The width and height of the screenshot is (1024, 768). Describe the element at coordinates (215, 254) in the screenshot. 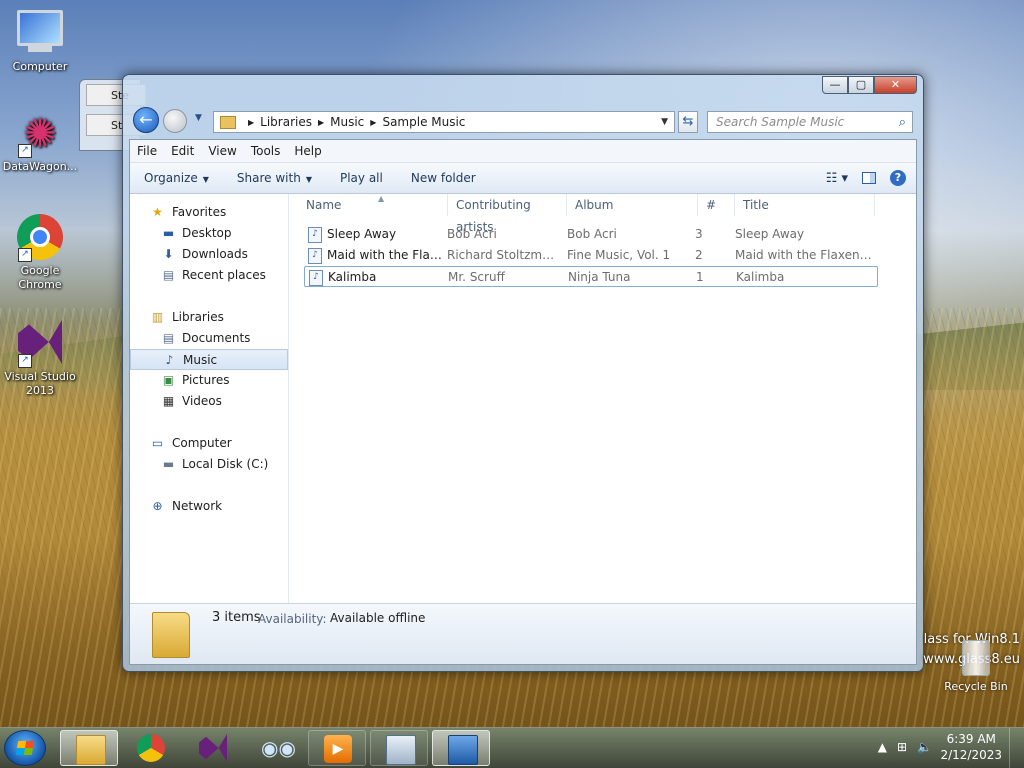

I see `nav-downloads-label: Downloads` at that location.